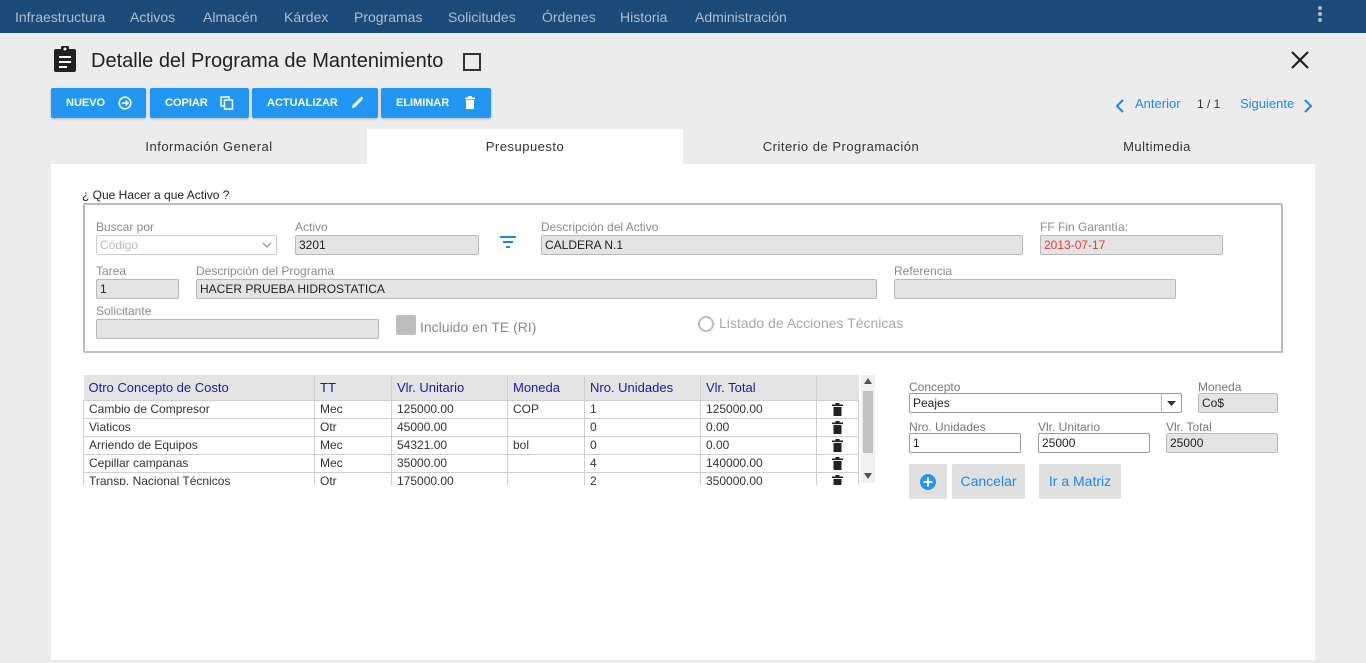 The width and height of the screenshot is (1366, 663). I want to click on nro-unidades-input: 1, so click(965, 443).